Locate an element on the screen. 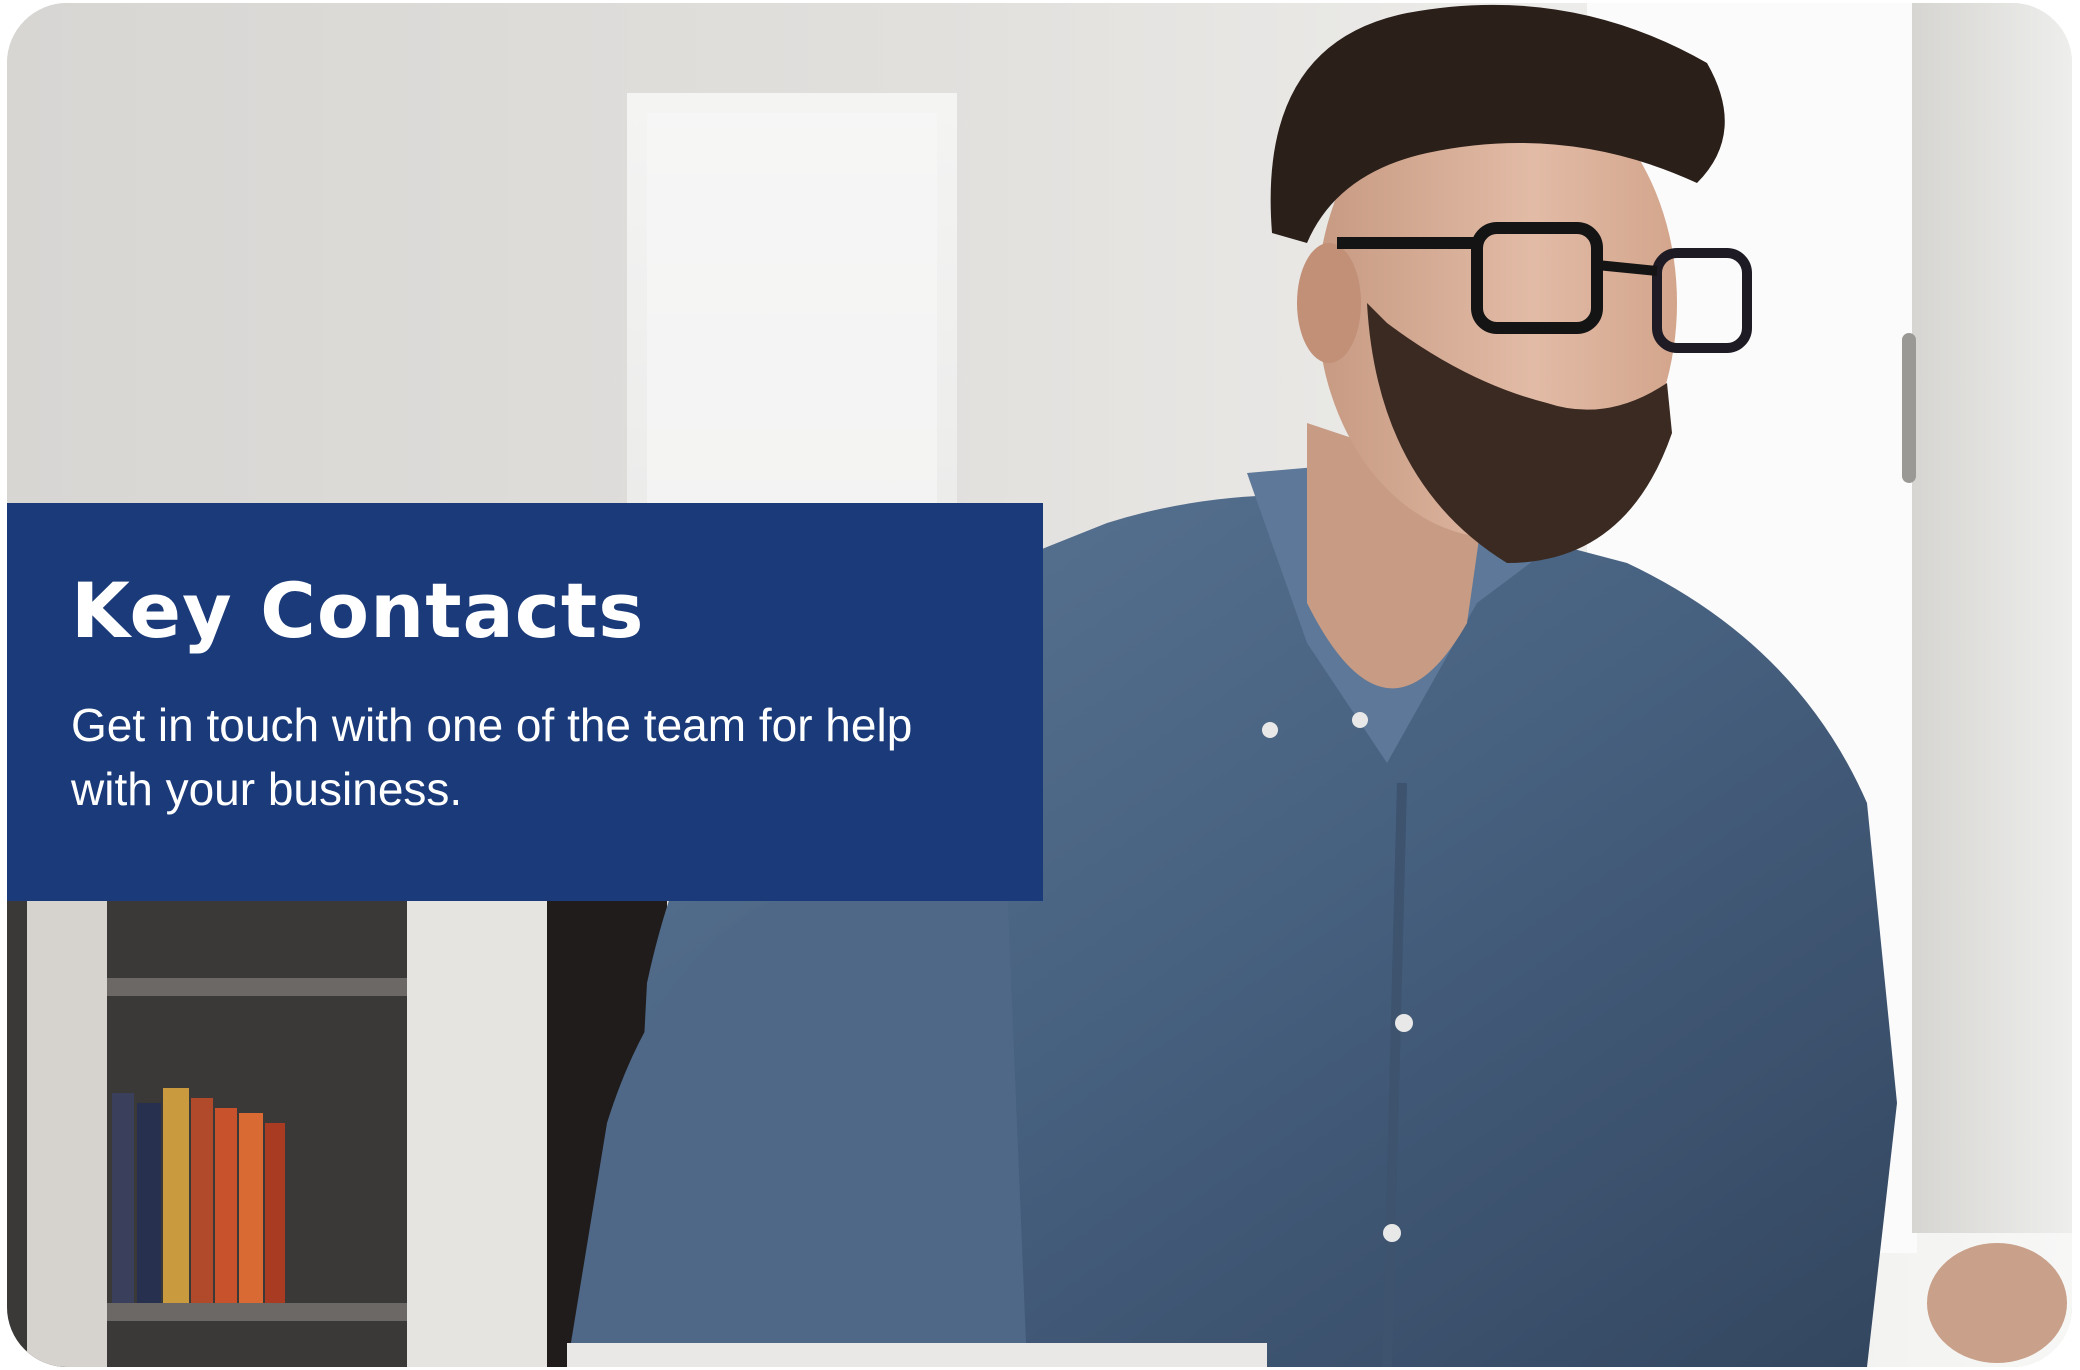 The width and height of the screenshot is (2080, 1370). key-contacts-title: Key Contacts is located at coordinates (358, 610).